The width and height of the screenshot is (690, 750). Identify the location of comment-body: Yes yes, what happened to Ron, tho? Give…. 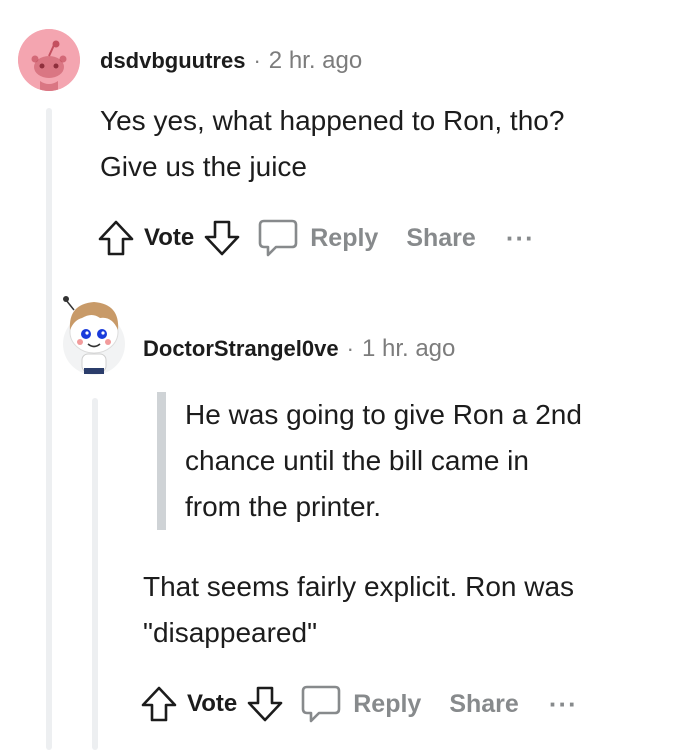
(332, 144).